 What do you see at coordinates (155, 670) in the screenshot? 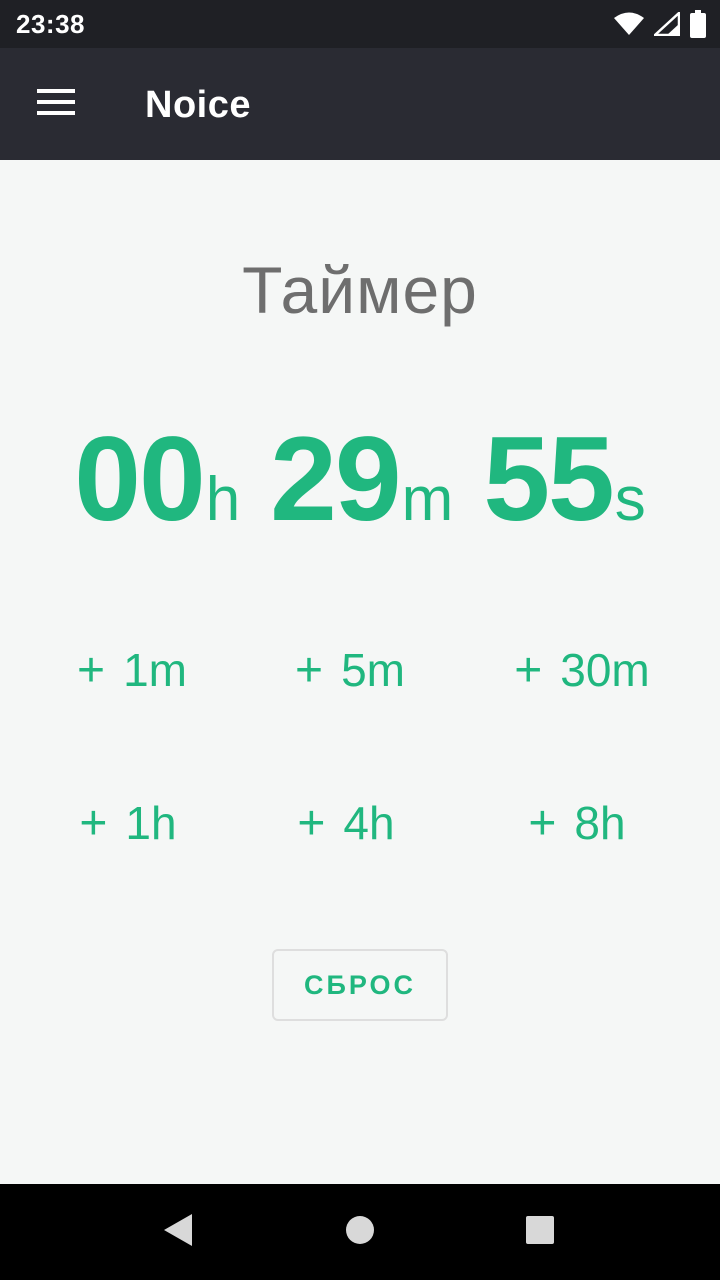
I see `add-button-label: 1m` at bounding box center [155, 670].